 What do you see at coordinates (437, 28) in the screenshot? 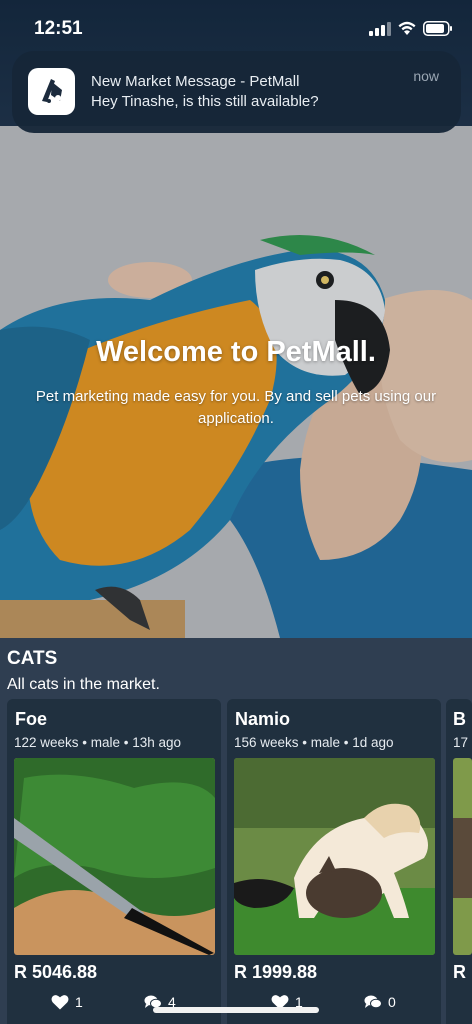
I see `battery-icon` at bounding box center [437, 28].